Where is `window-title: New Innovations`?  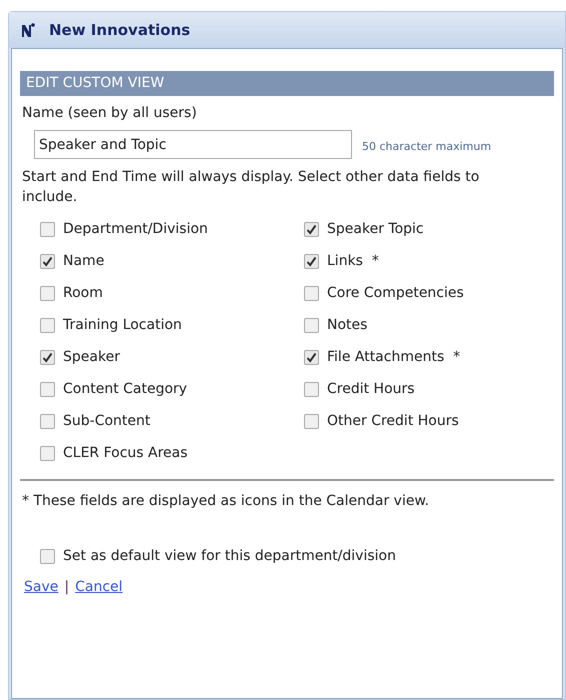 window-title: New Innovations is located at coordinates (119, 30).